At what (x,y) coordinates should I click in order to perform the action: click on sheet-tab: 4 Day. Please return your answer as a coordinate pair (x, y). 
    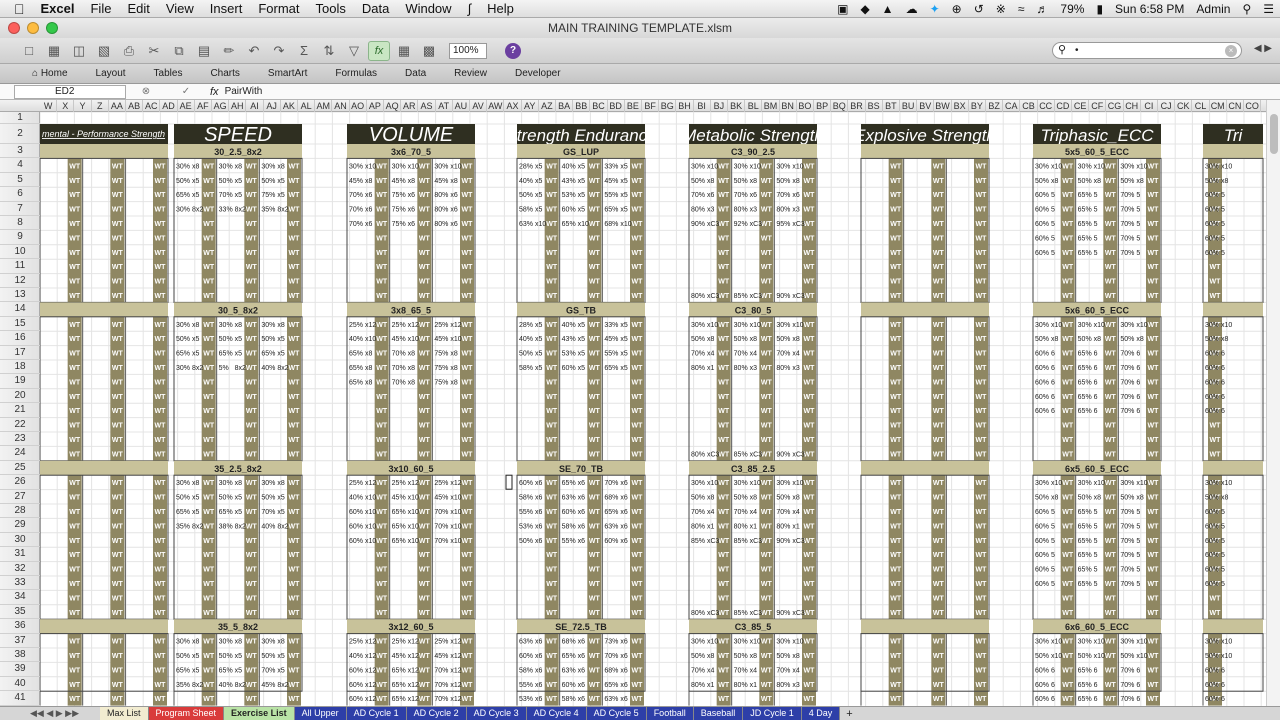
    Looking at the image, I should click on (821, 713).